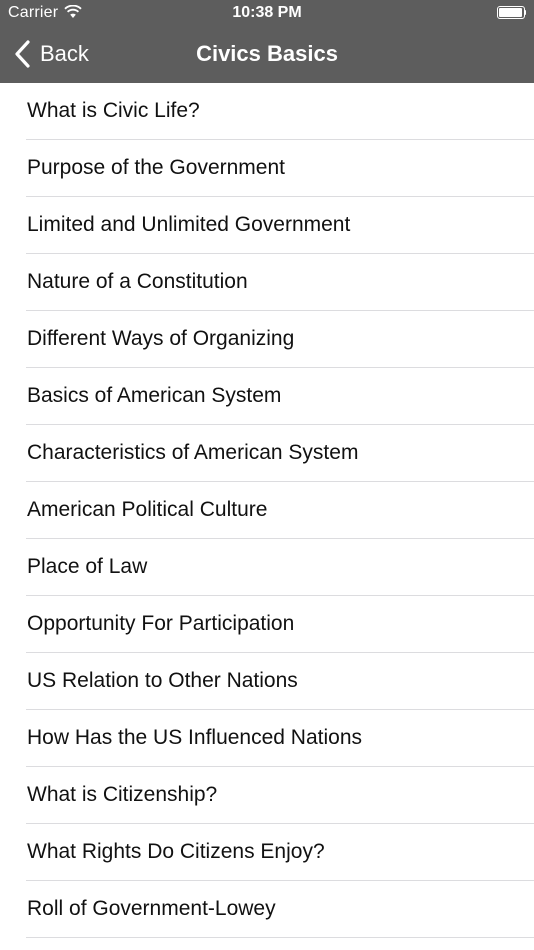 This screenshot has width=534, height=950. What do you see at coordinates (162, 680) in the screenshot?
I see `list-item-label: US Relation to Other Nations` at bounding box center [162, 680].